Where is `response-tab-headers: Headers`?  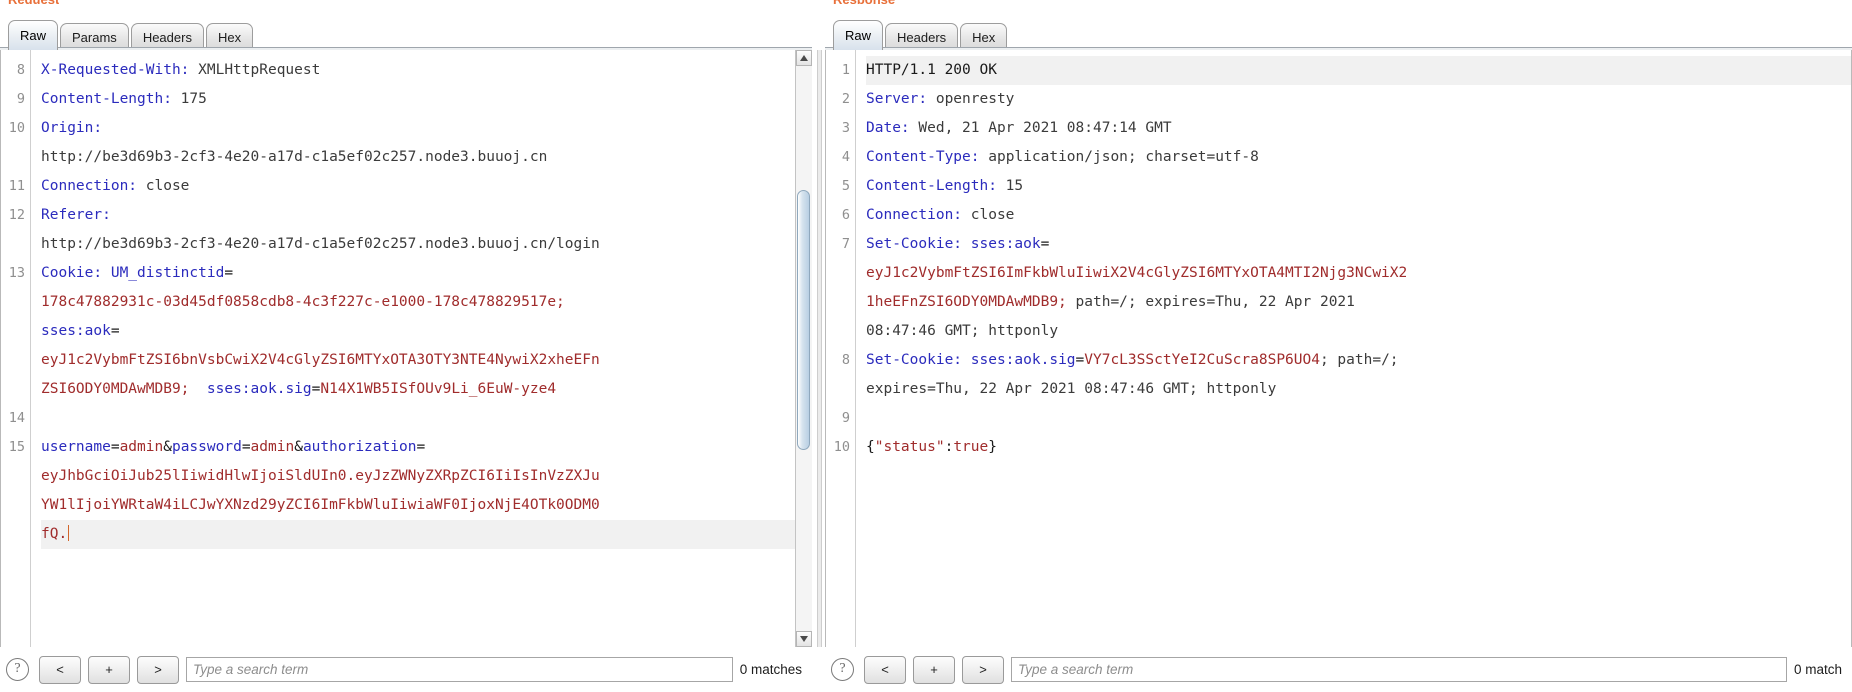
response-tab-headers: Headers is located at coordinates (922, 36).